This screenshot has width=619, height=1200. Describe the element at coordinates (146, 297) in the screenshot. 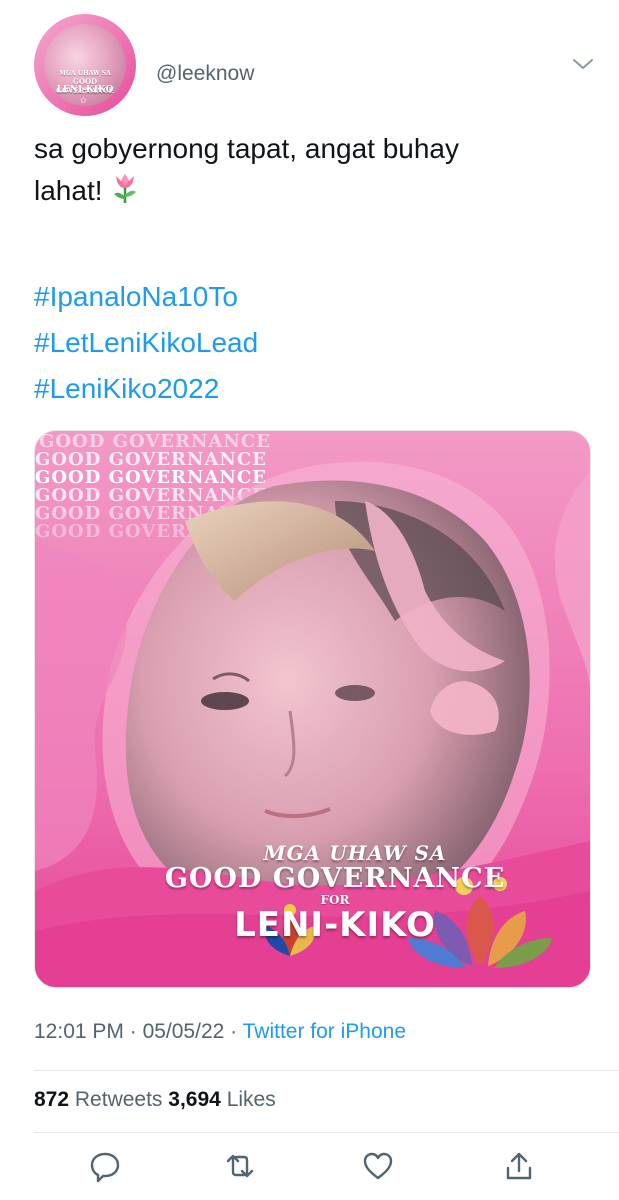

I see `hashtag-link: #IpanaloNa10To` at that location.